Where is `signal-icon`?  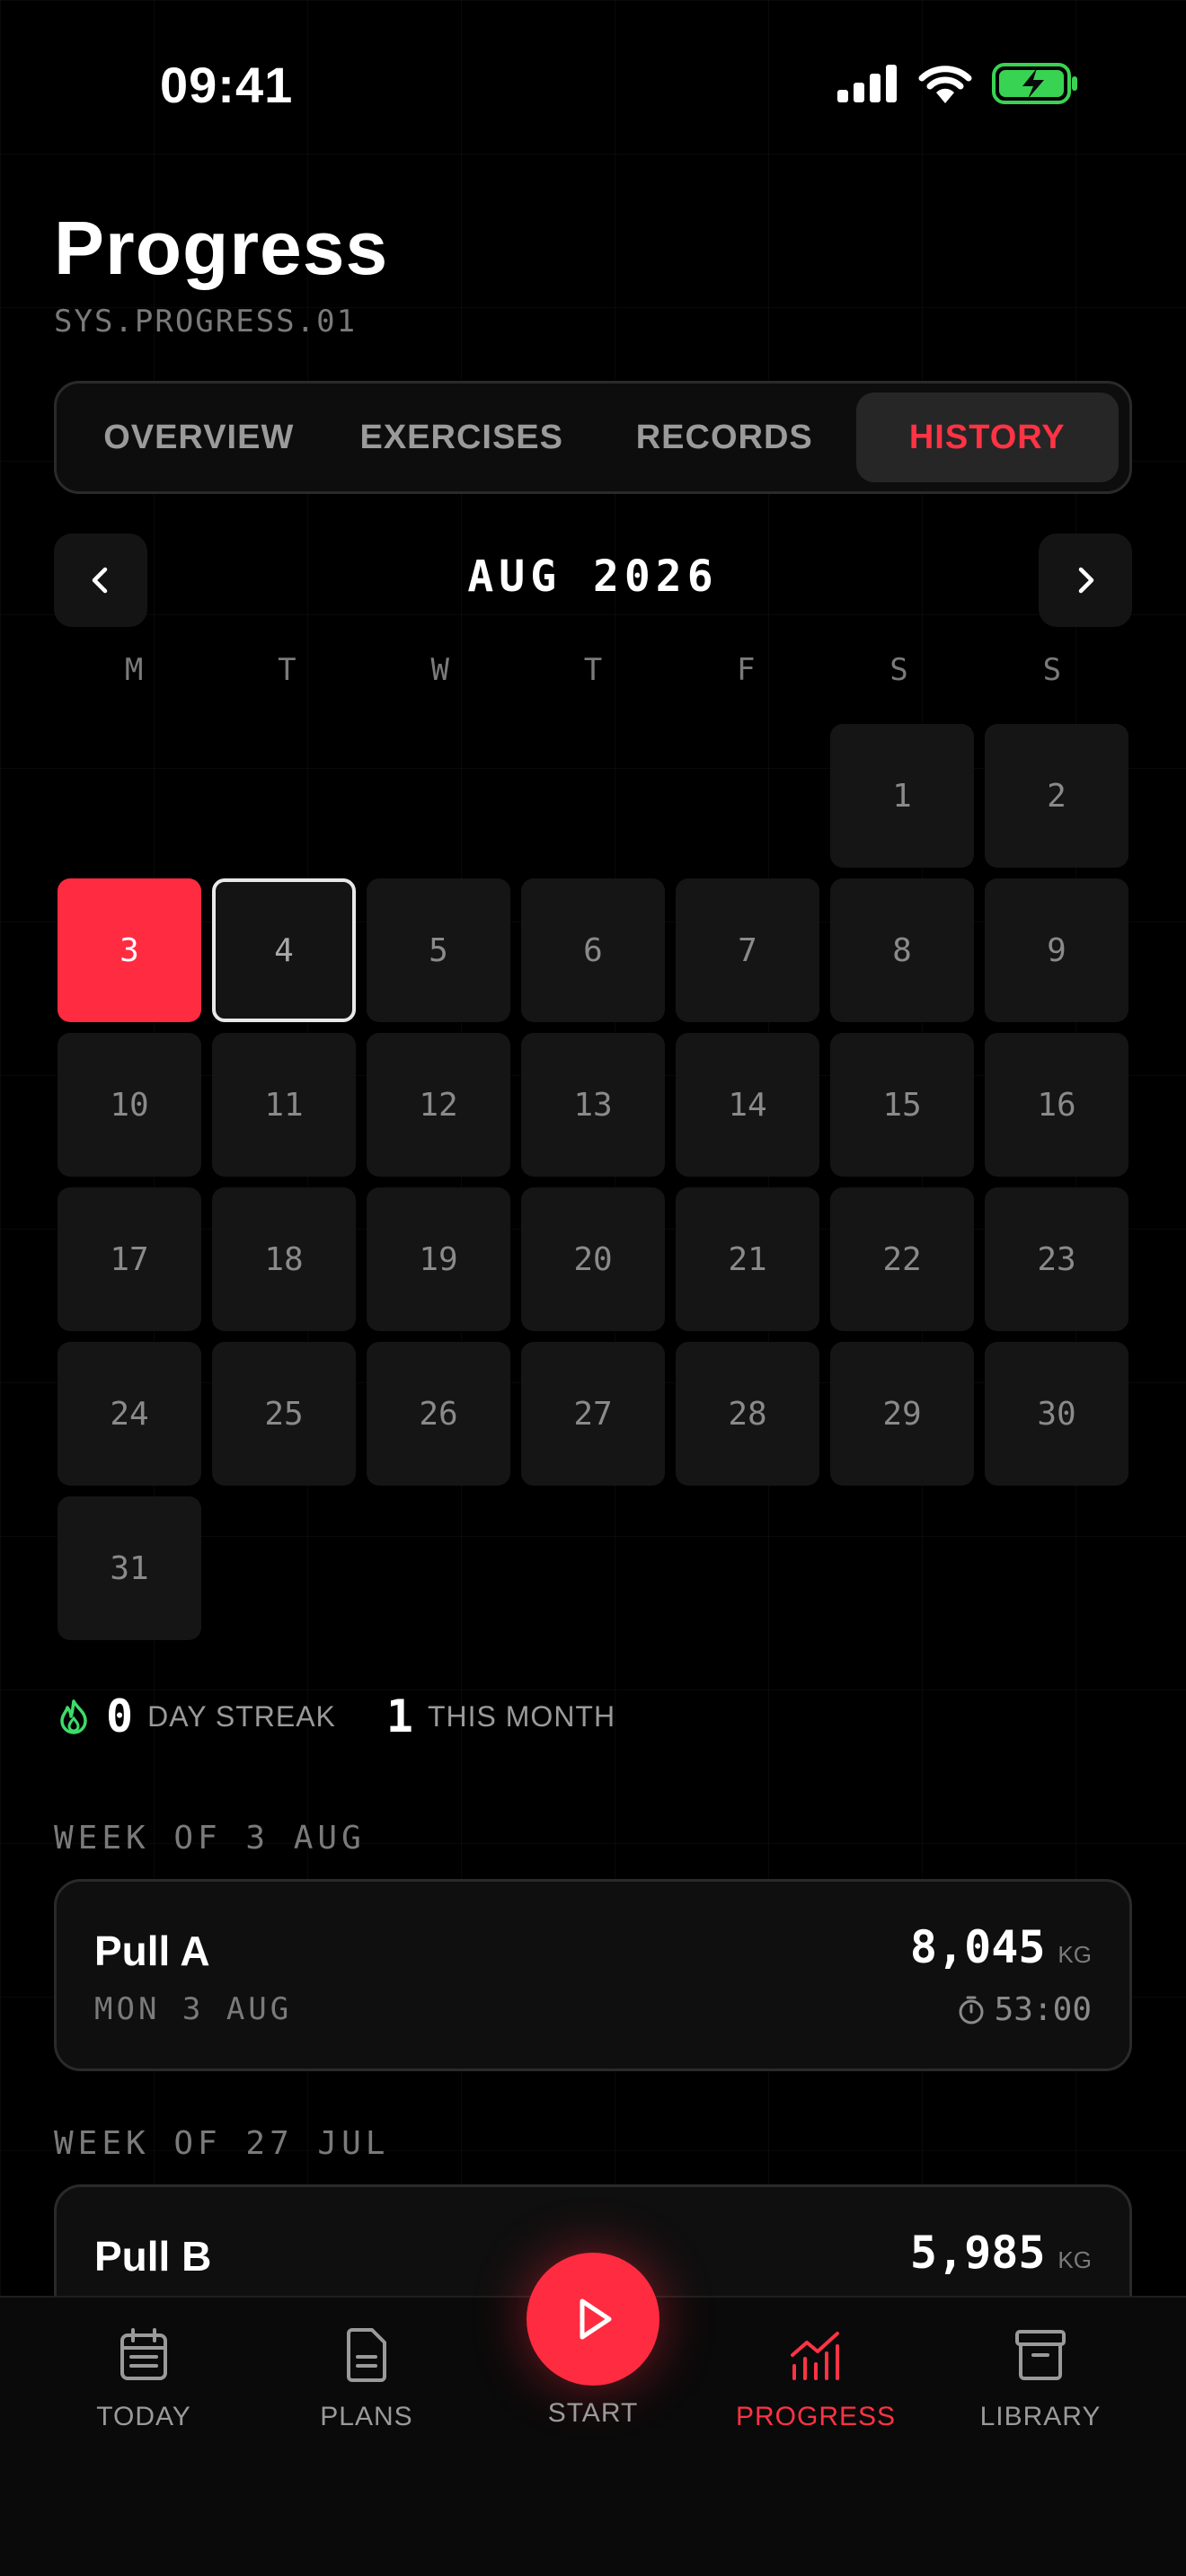
signal-icon is located at coordinates (867, 83).